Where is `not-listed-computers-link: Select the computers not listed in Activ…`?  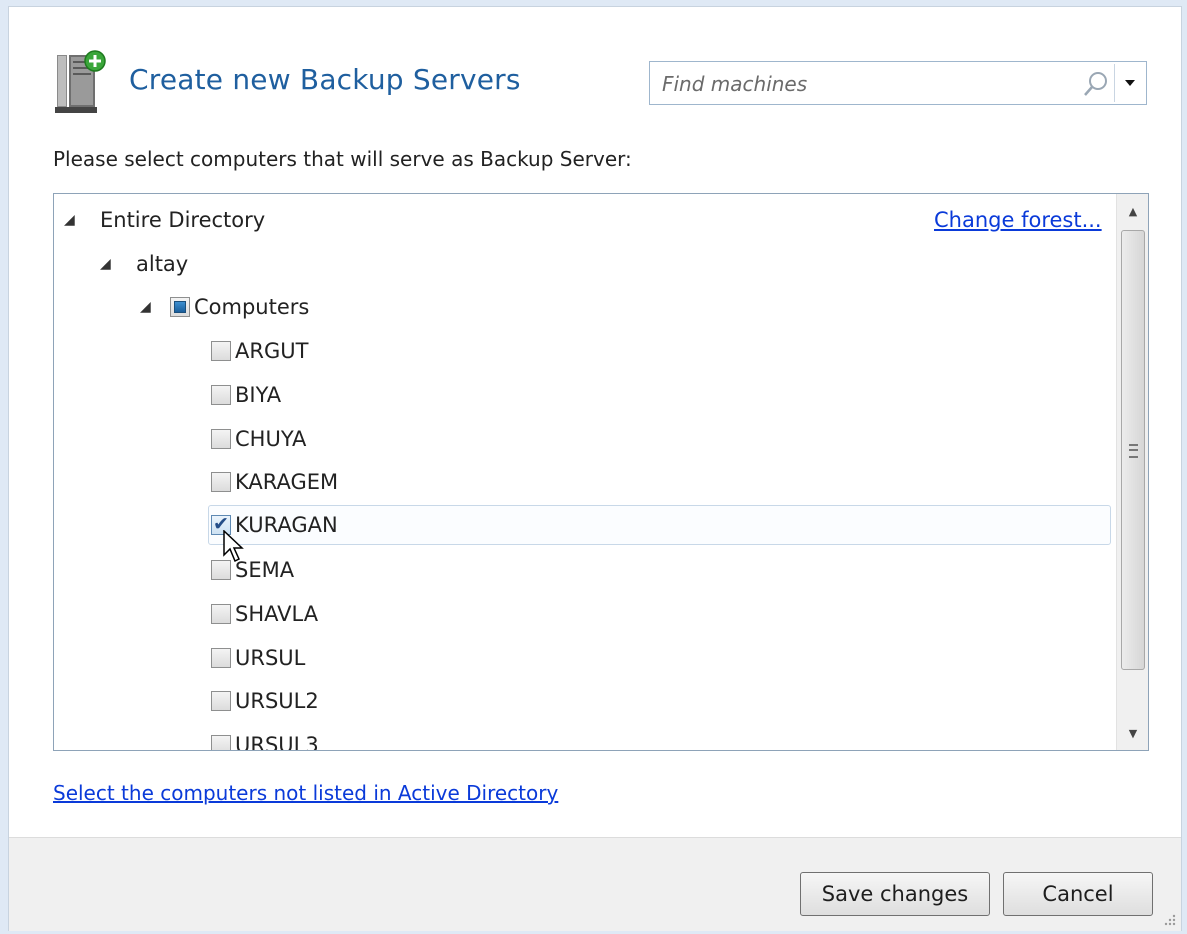 not-listed-computers-link: Select the computers not listed in Activ… is located at coordinates (305, 793).